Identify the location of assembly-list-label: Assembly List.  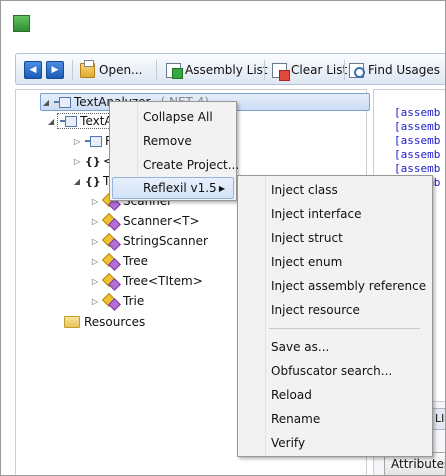
(226, 70).